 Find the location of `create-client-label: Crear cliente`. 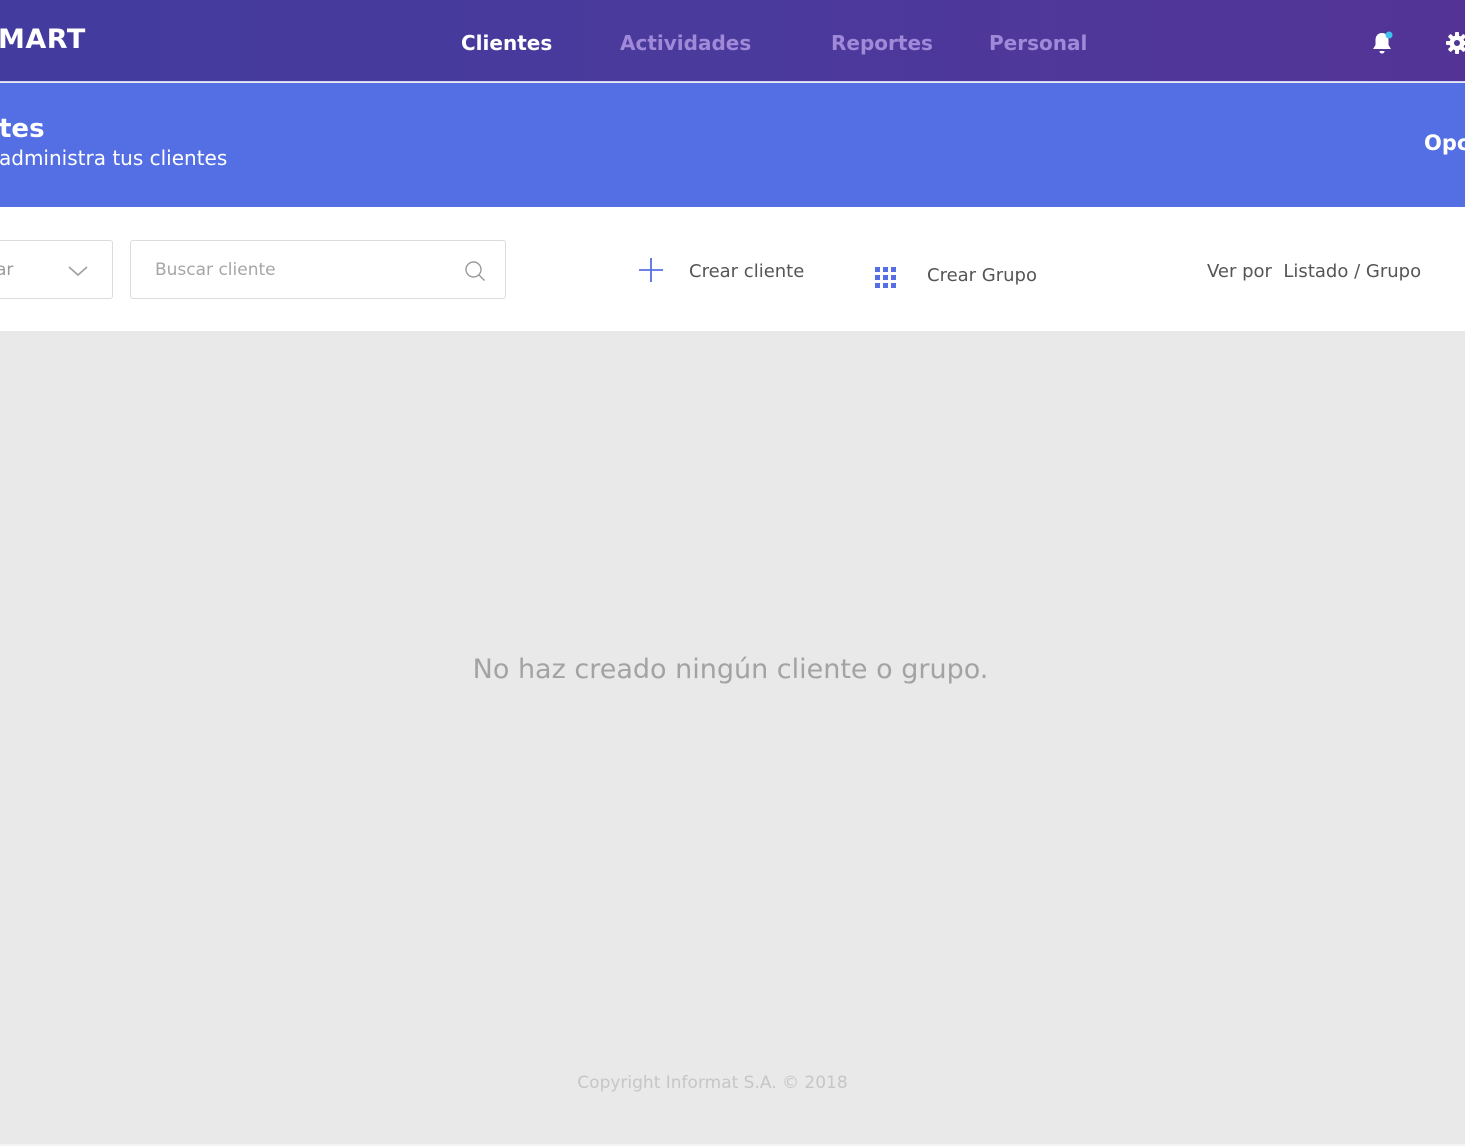

create-client-label: Crear cliente is located at coordinates (747, 271).